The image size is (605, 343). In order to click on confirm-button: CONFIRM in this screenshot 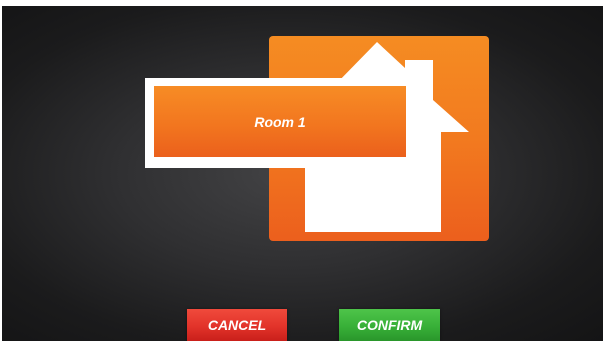, I will do `click(389, 325)`.